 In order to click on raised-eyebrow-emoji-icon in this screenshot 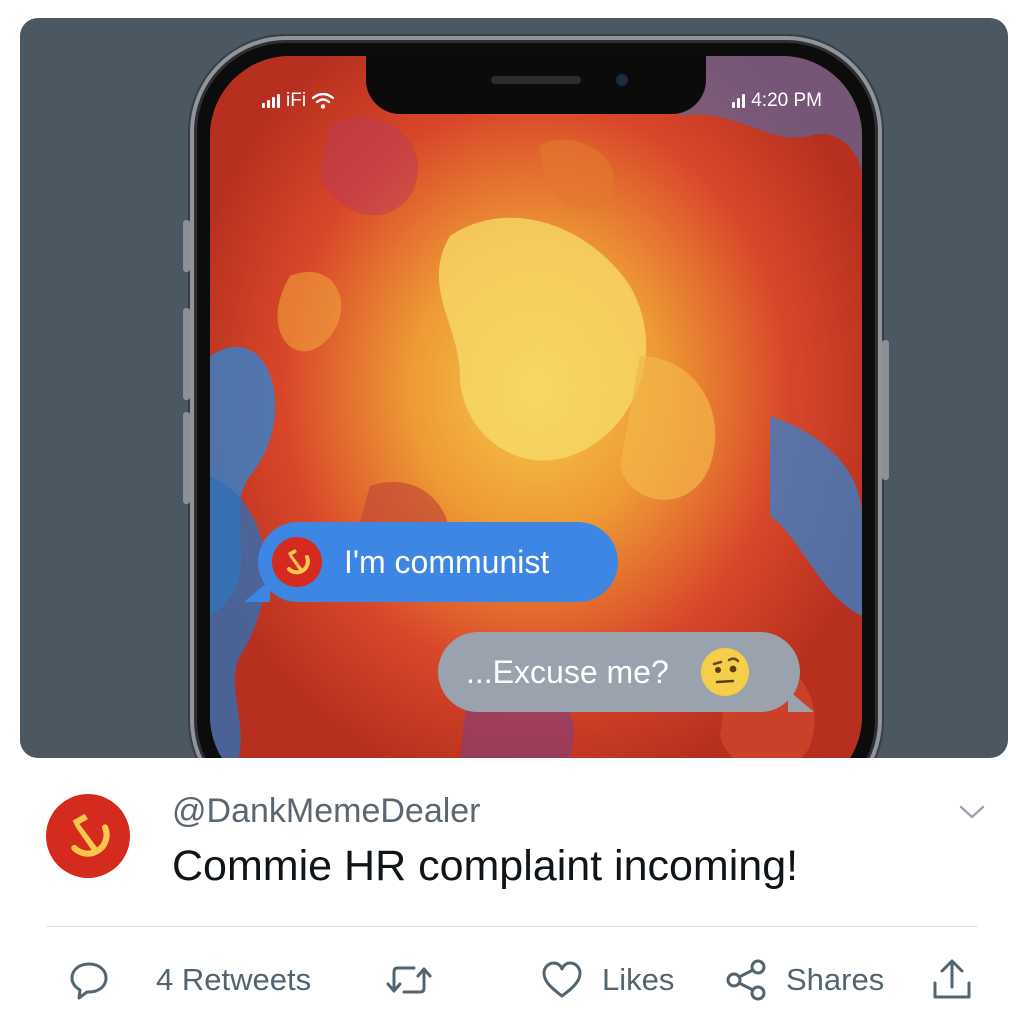, I will do `click(724, 672)`.